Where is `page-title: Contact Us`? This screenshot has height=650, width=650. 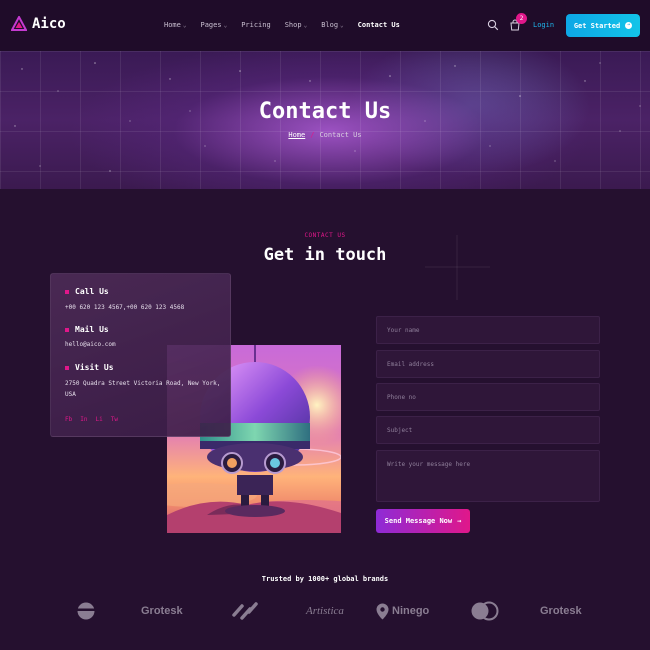 page-title: Contact Us is located at coordinates (325, 111).